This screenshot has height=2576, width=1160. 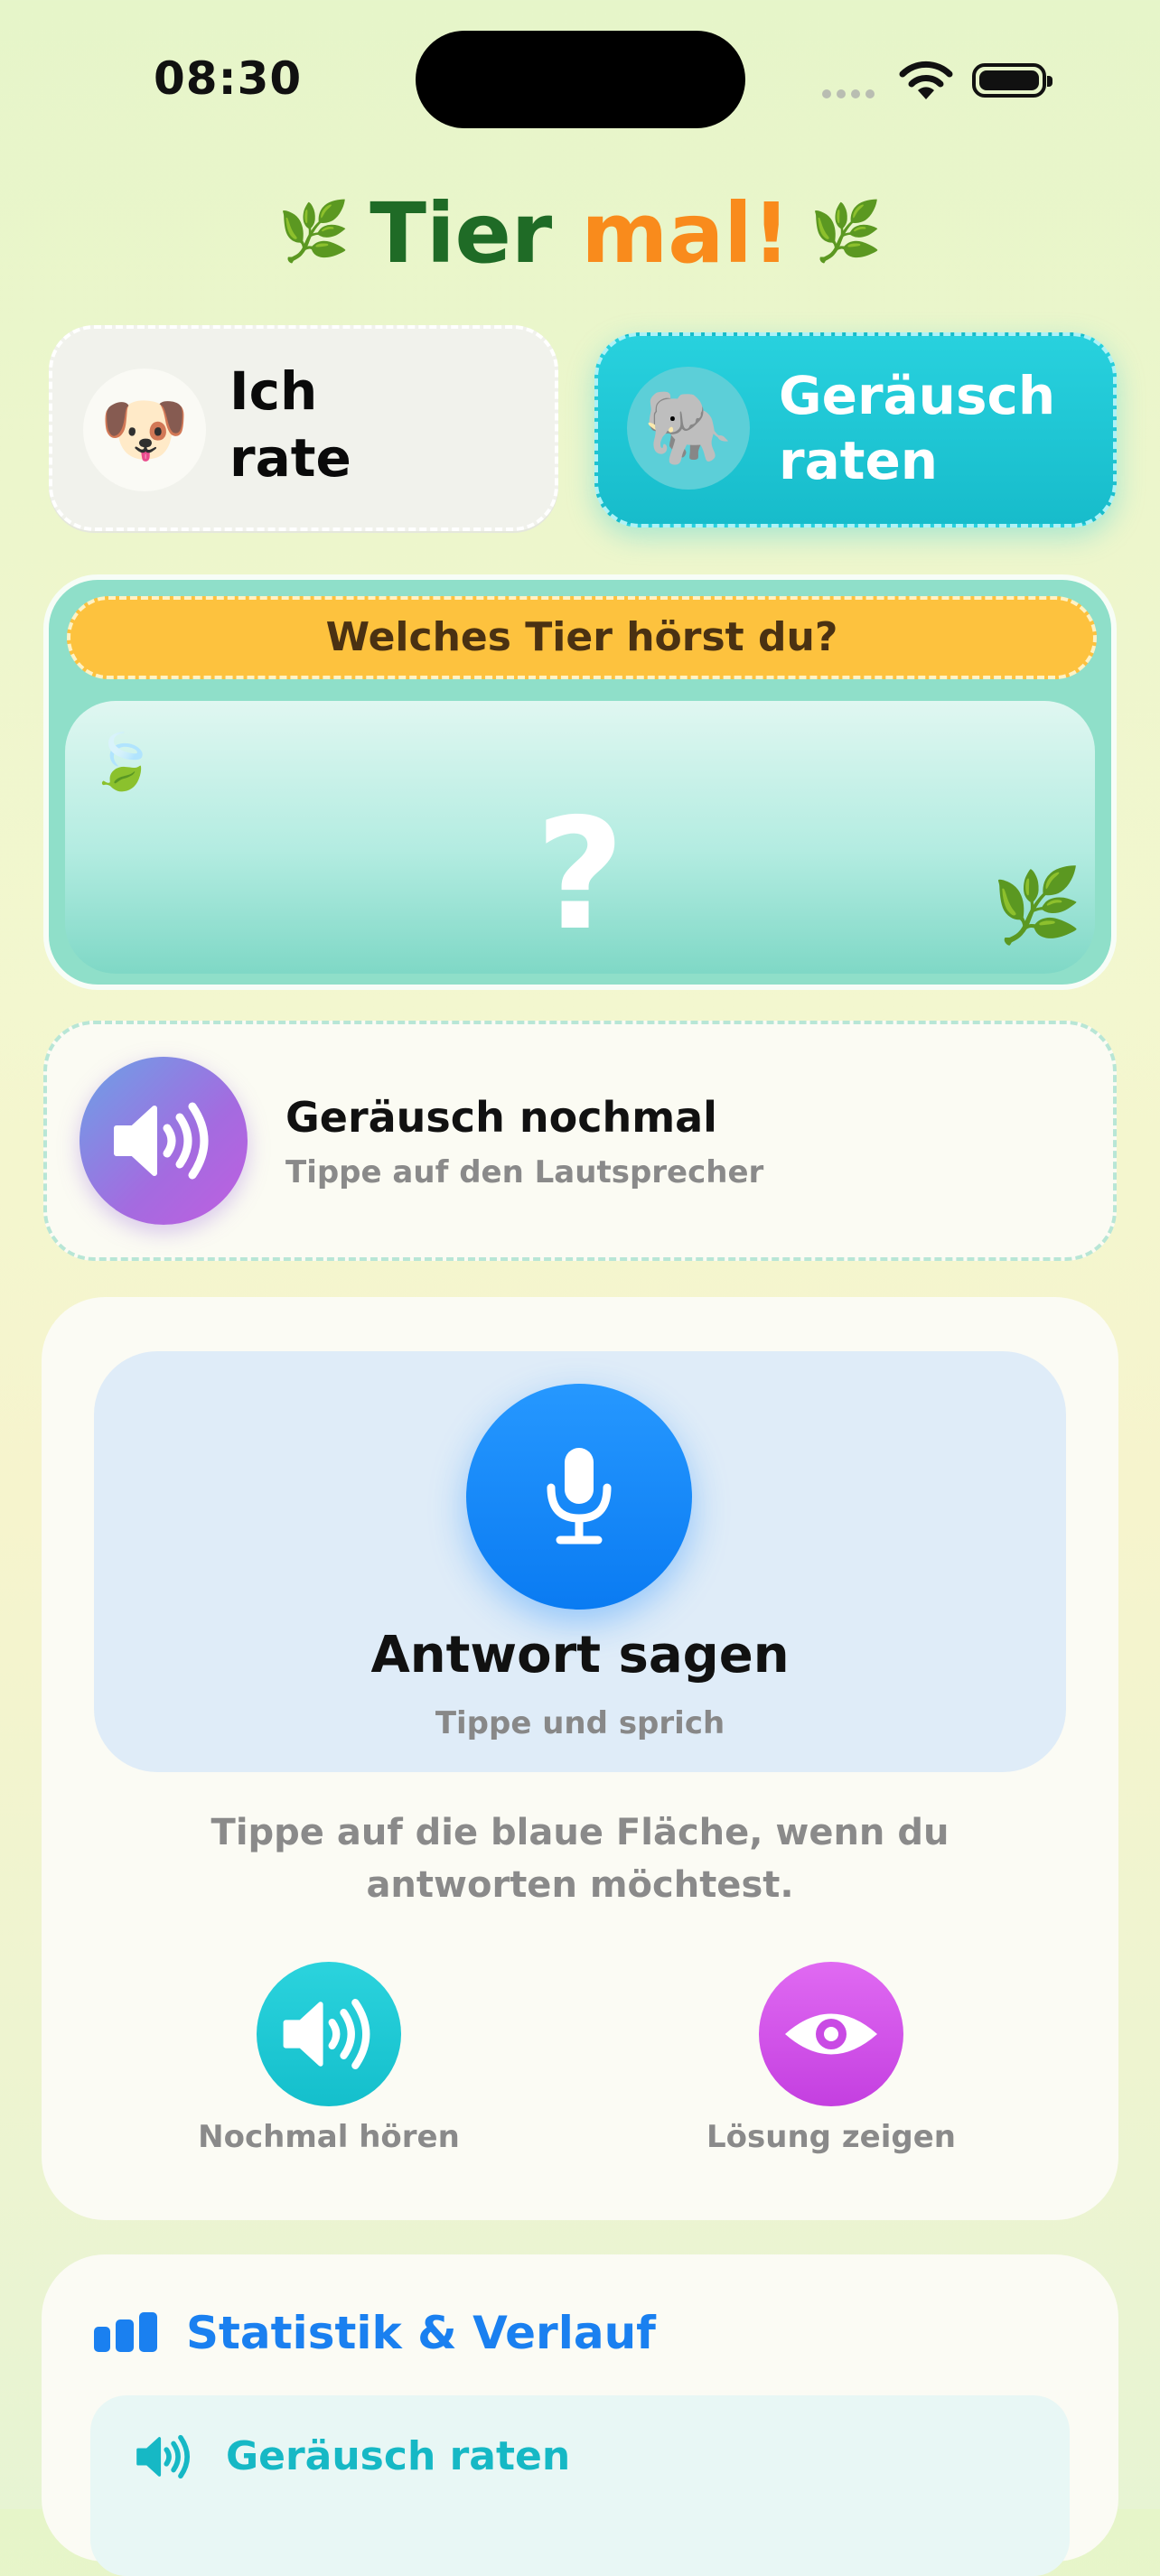 I want to click on mode-ich-rate-button: 🐶 Ich rate, so click(x=304, y=428).